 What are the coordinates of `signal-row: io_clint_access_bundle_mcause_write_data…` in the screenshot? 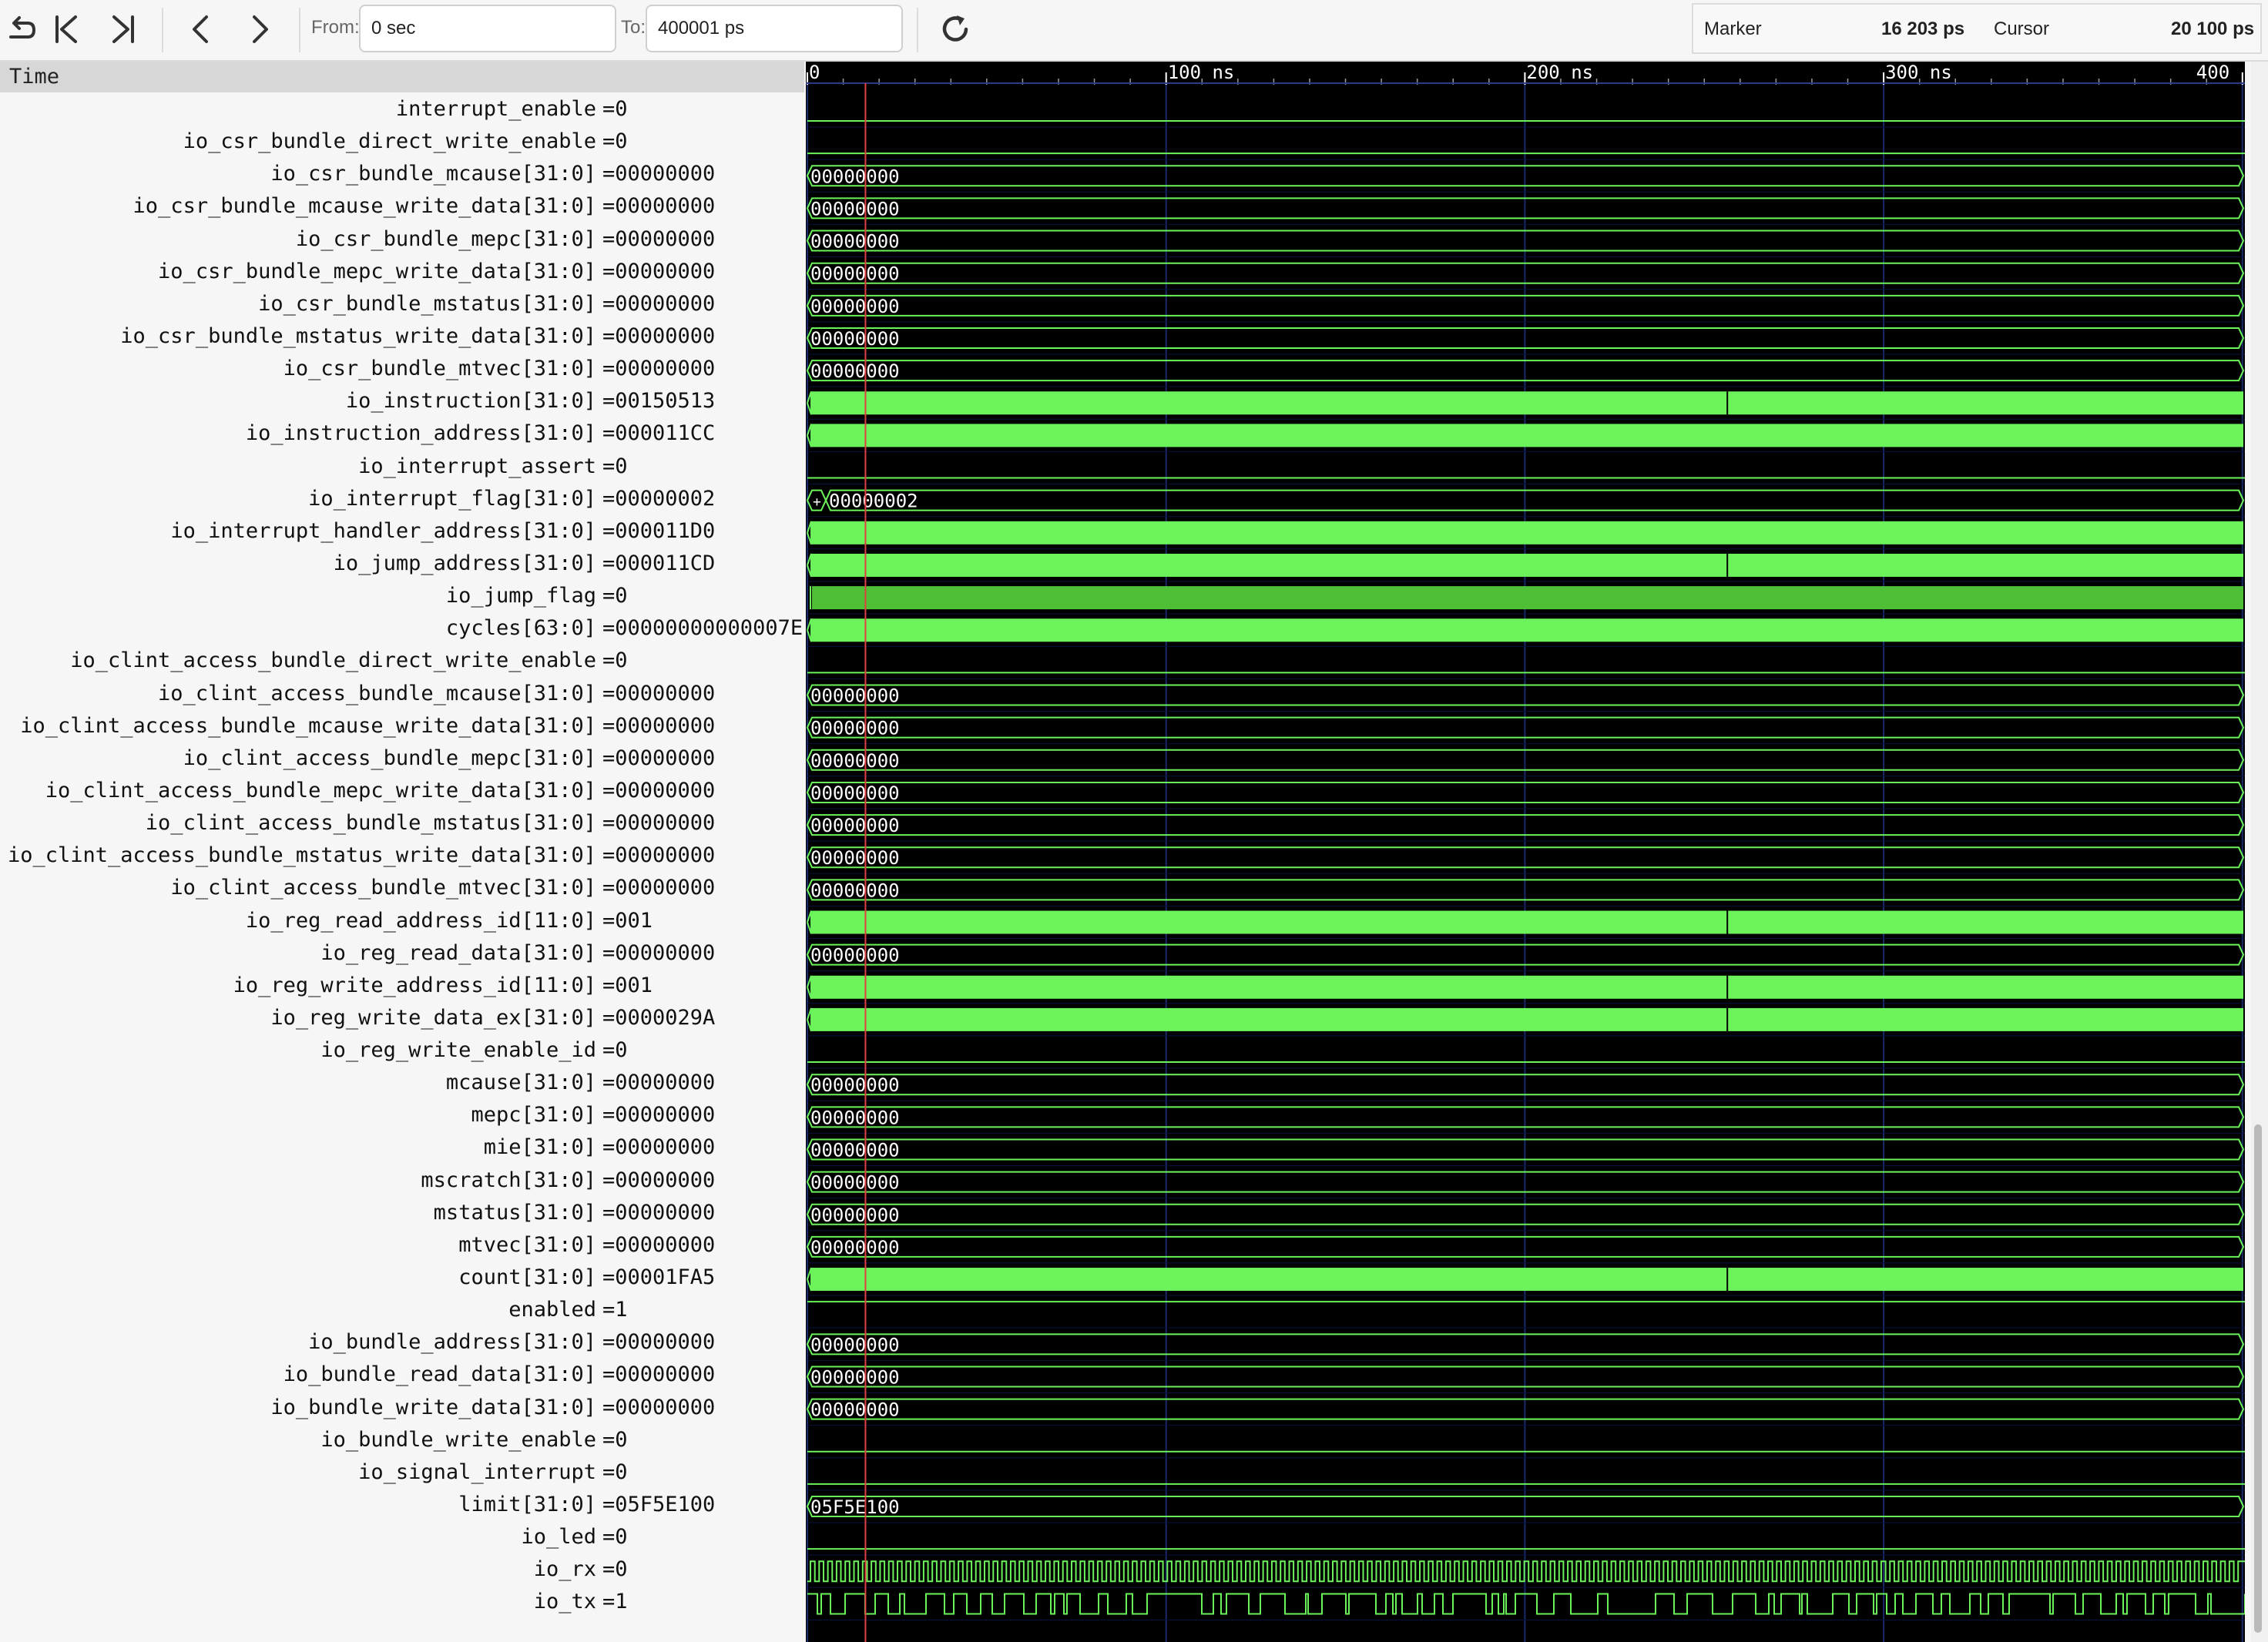 It's located at (402, 728).